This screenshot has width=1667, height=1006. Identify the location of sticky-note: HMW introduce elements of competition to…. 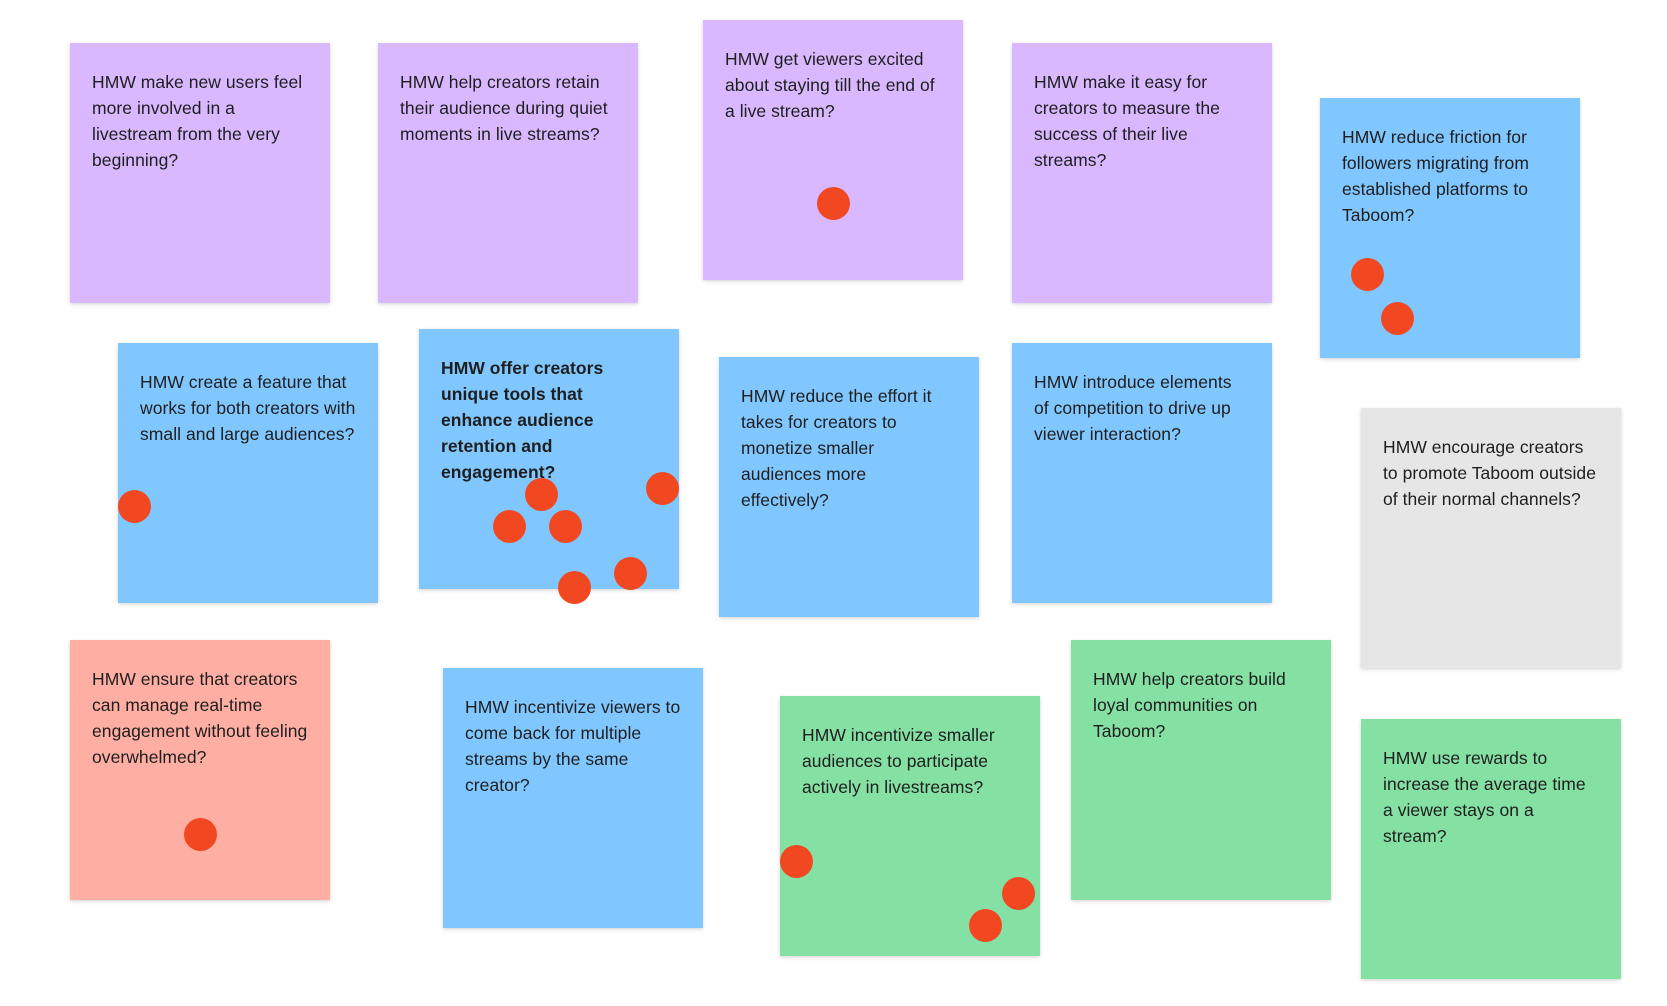
(1142, 473).